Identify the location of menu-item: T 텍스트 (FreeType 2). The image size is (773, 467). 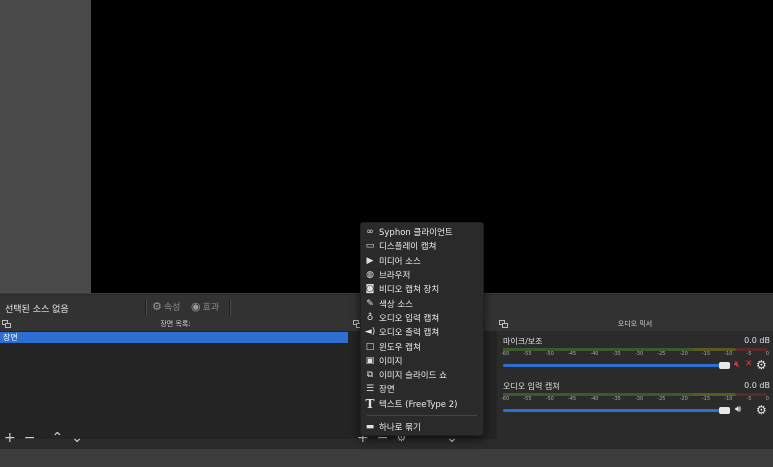
(422, 404).